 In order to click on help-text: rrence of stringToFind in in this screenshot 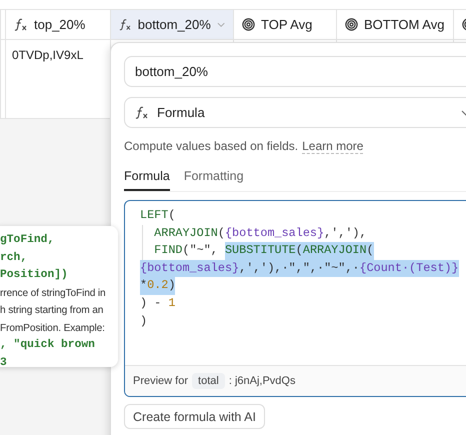, I will do `click(53, 293)`.